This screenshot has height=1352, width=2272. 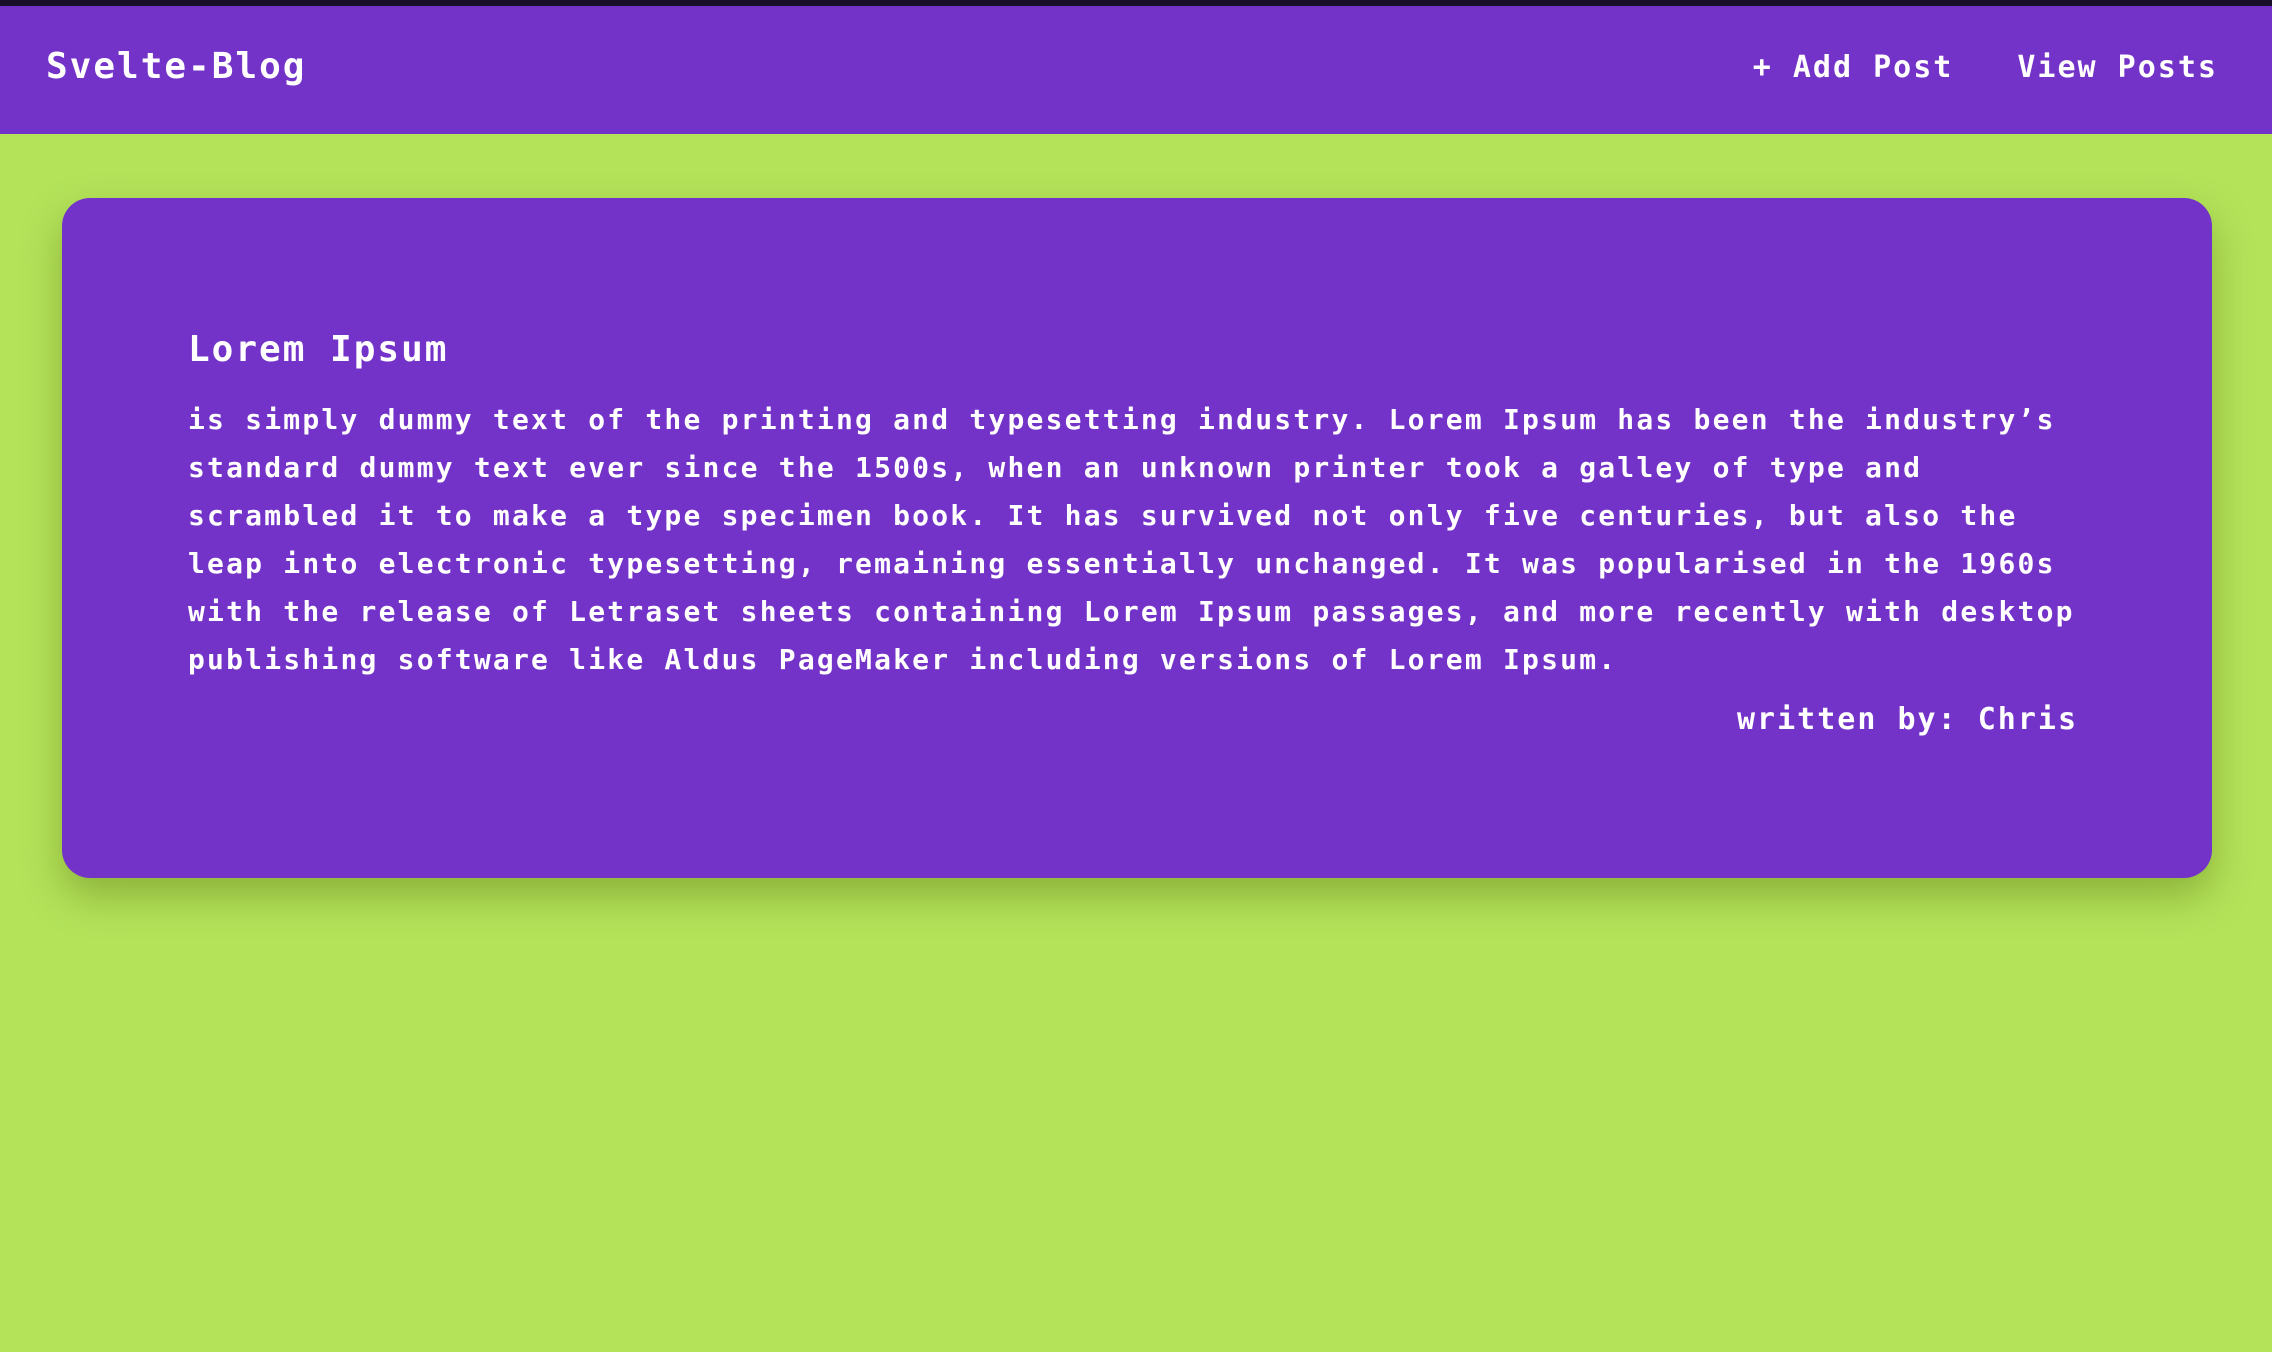 I want to click on post-title: Lorem Ipsum, so click(x=318, y=349).